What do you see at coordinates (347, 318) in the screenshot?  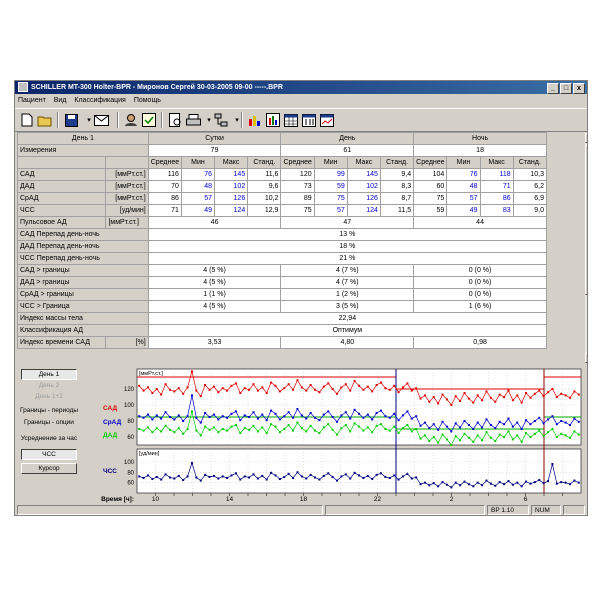 I see `cell: 22,94` at bounding box center [347, 318].